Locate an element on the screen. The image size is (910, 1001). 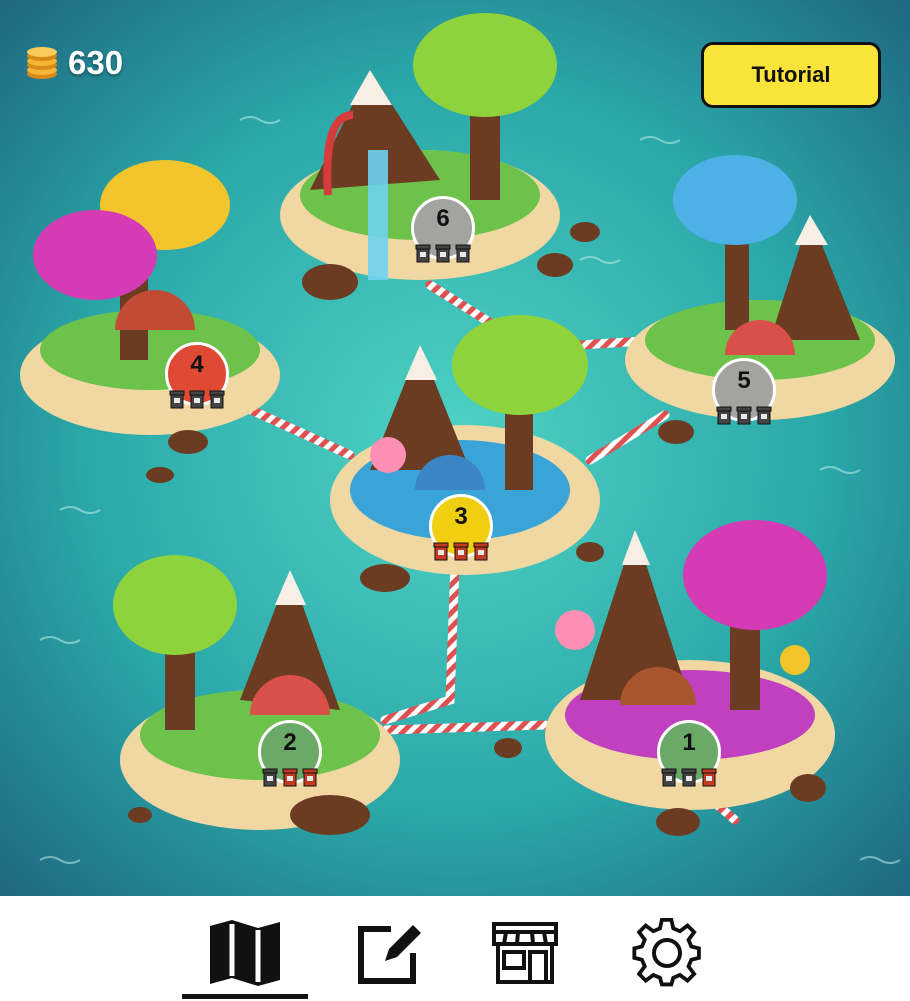
nav-shop is located at coordinates (525, 953).